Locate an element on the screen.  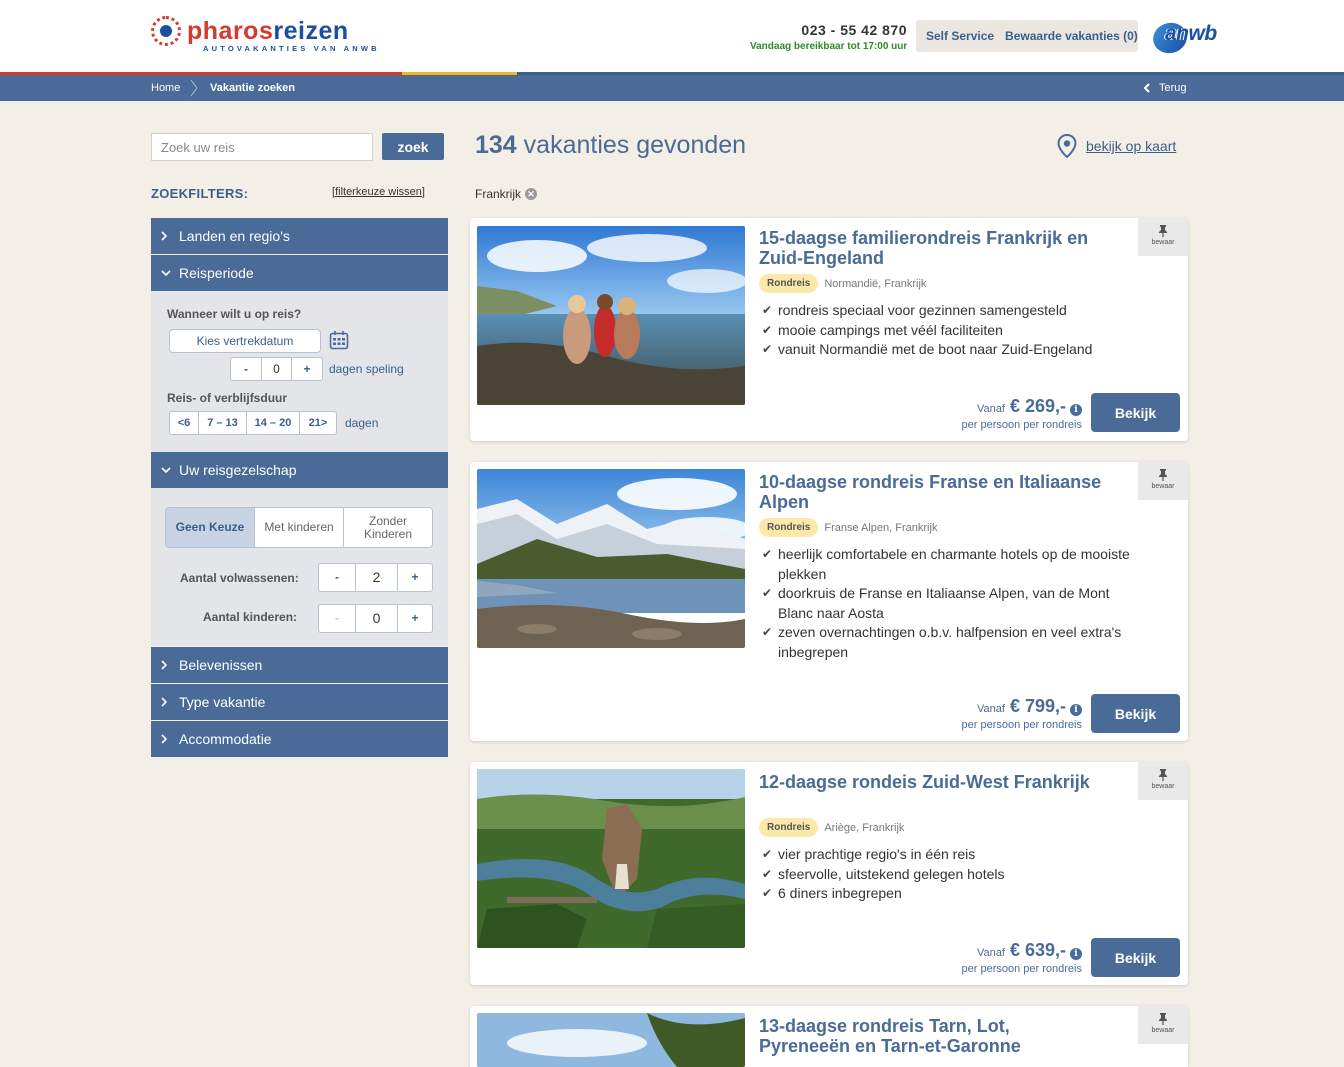
filter-experiences: Belevenissen is located at coordinates (299, 665).